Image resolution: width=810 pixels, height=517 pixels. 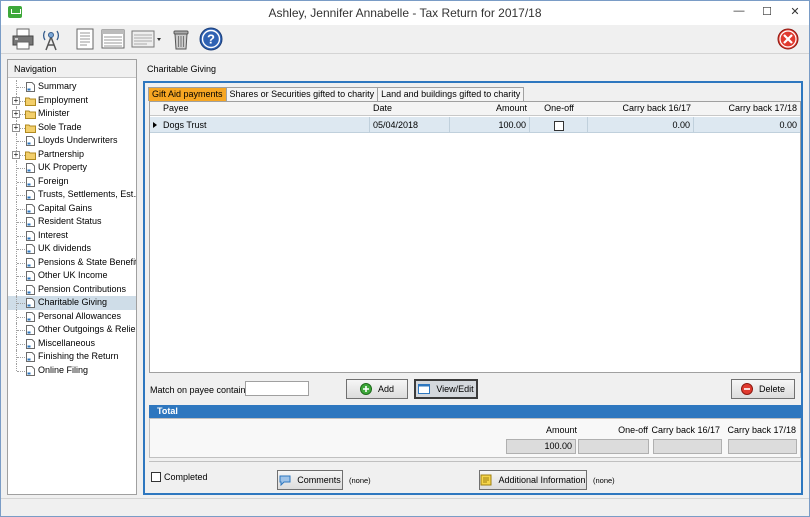 What do you see at coordinates (490, 109) in the screenshot?
I see `column-header-amount: Amount` at bounding box center [490, 109].